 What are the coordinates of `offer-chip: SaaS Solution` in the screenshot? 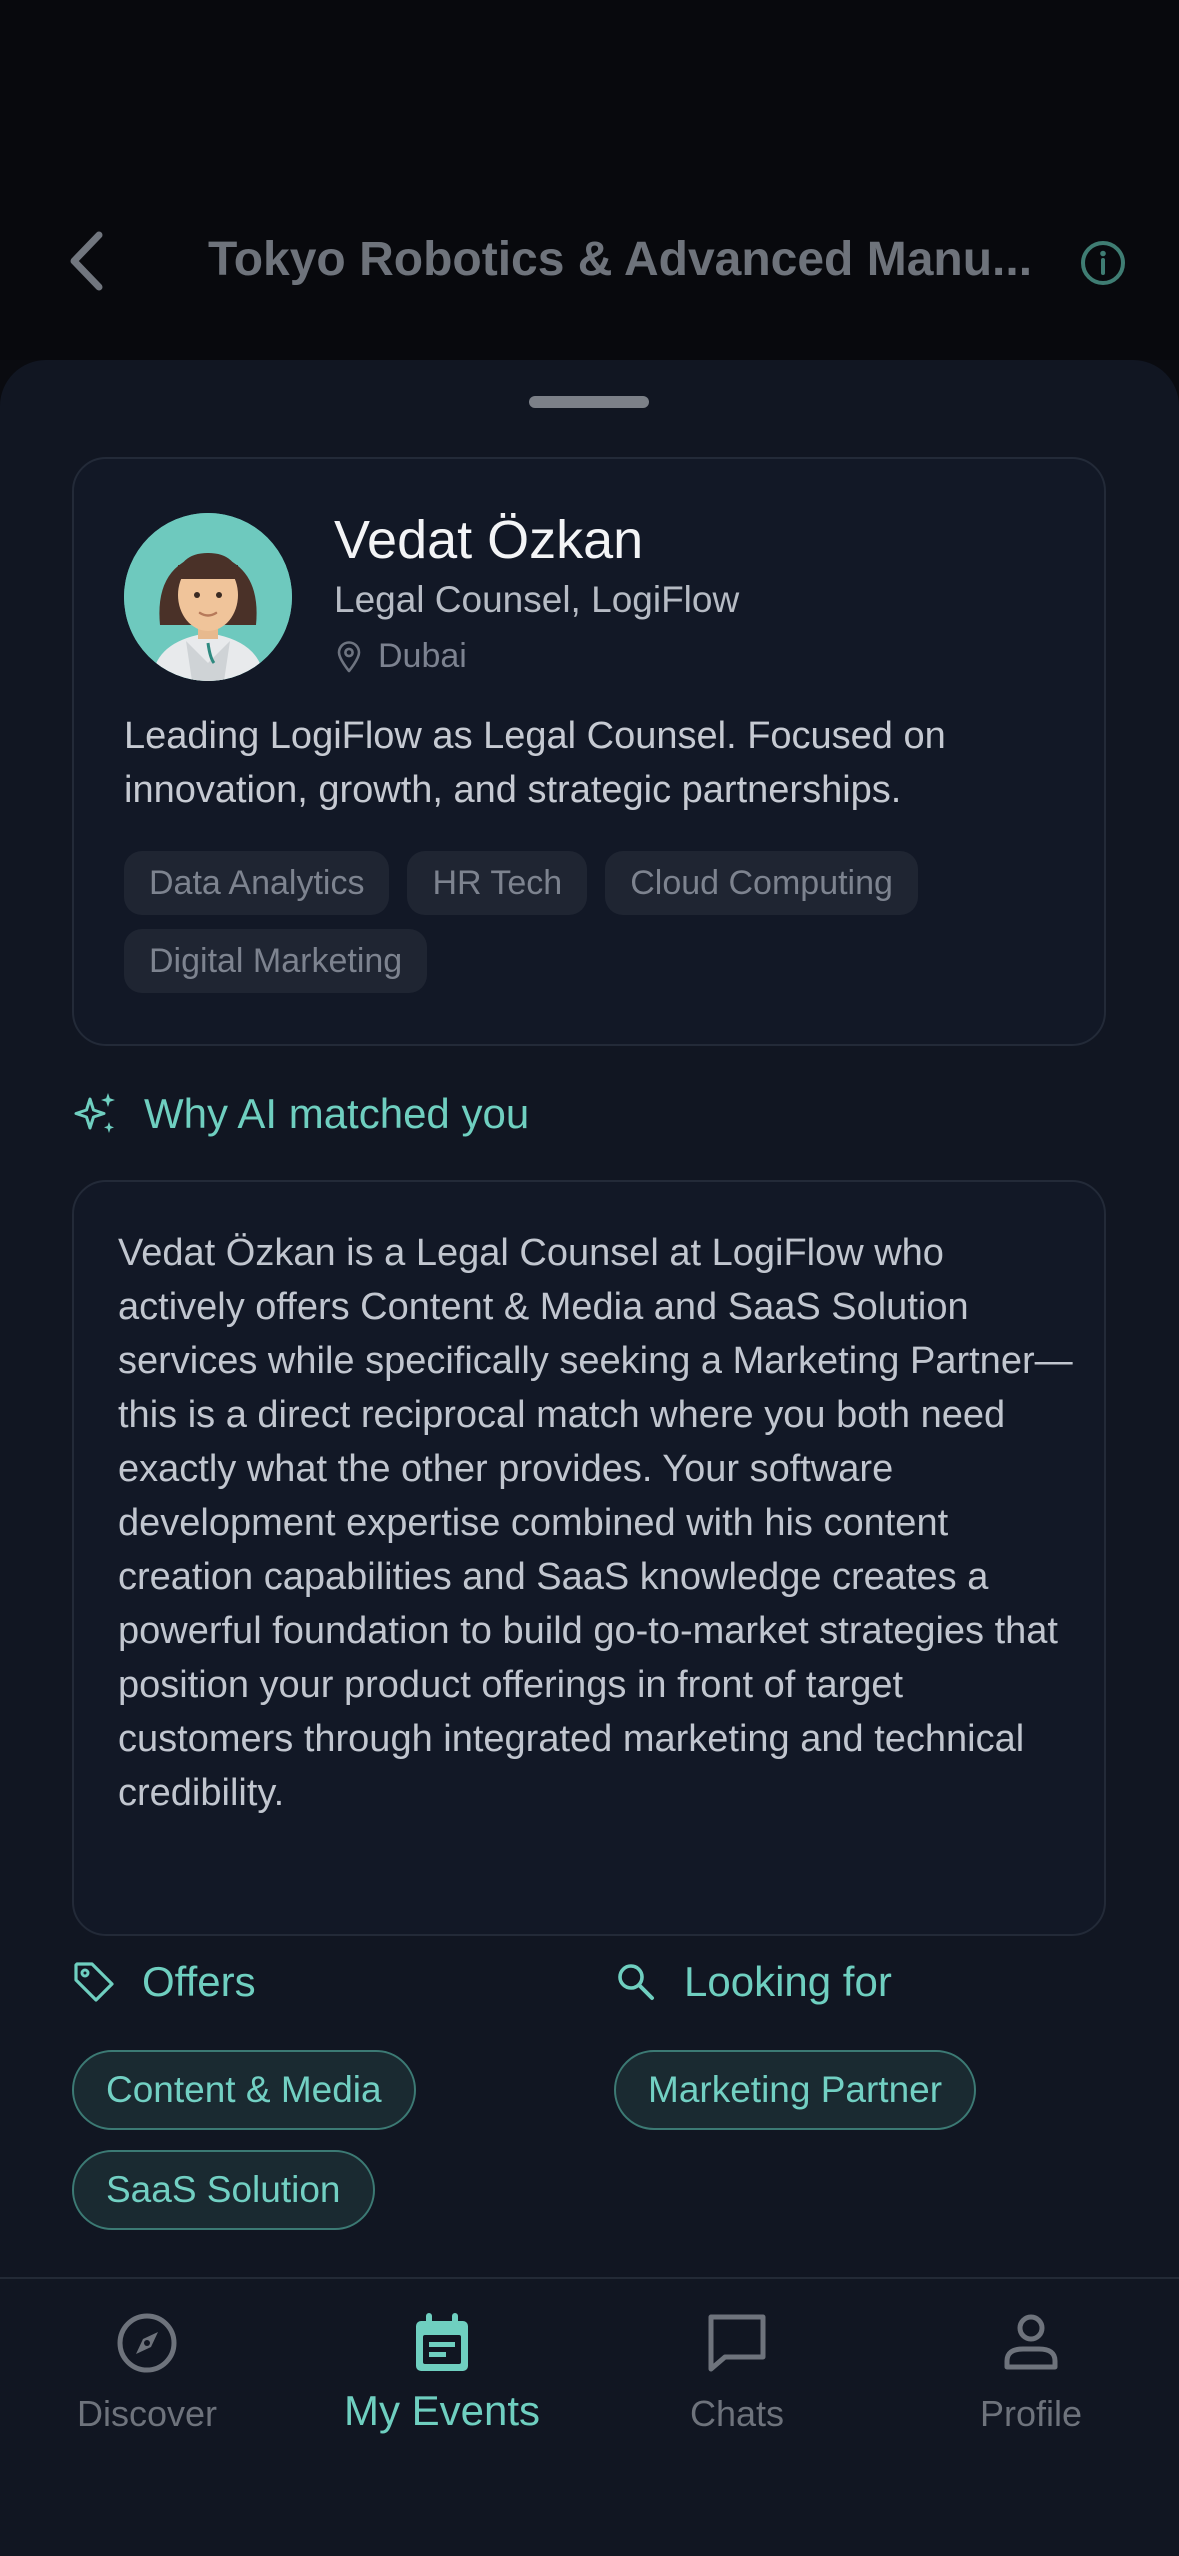 It's located at (223, 2190).